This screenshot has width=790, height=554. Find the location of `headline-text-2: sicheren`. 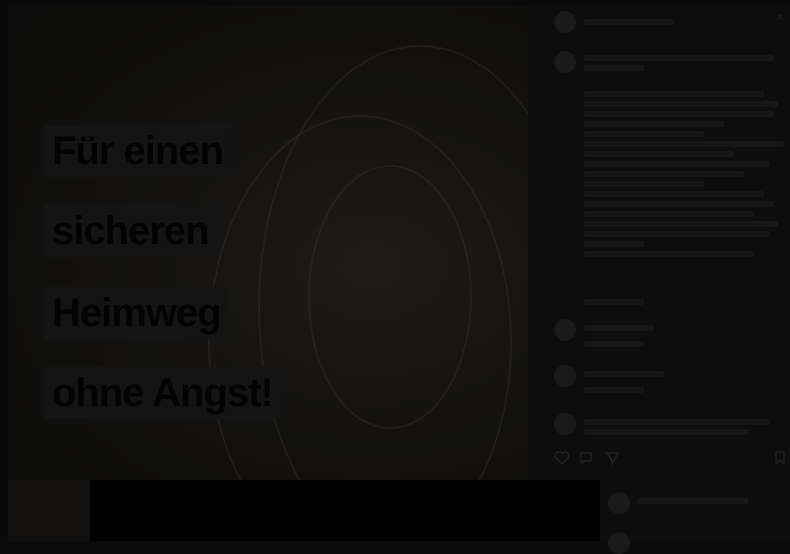

headline-text-2: sicheren is located at coordinates (131, 231).